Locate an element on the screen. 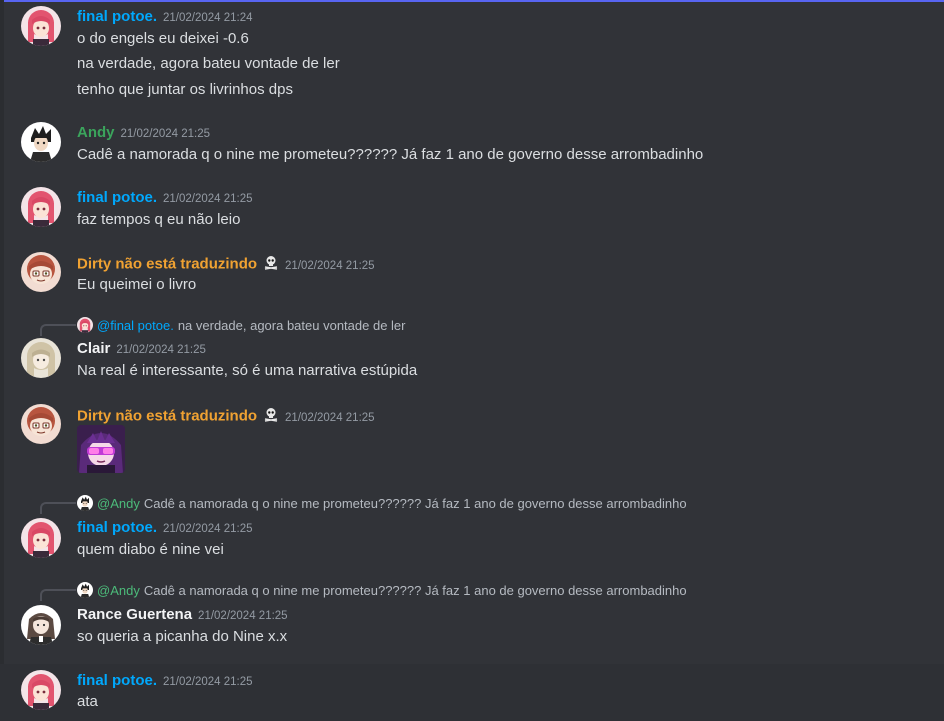 This screenshot has width=944, height=721. username: Andy is located at coordinates (96, 132).